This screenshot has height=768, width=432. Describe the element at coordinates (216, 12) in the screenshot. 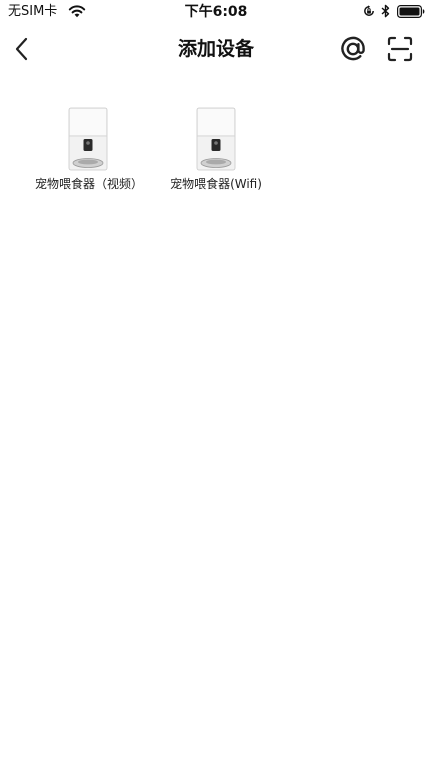

I see `status-bar: 无SIM卡 下午6:08` at that location.